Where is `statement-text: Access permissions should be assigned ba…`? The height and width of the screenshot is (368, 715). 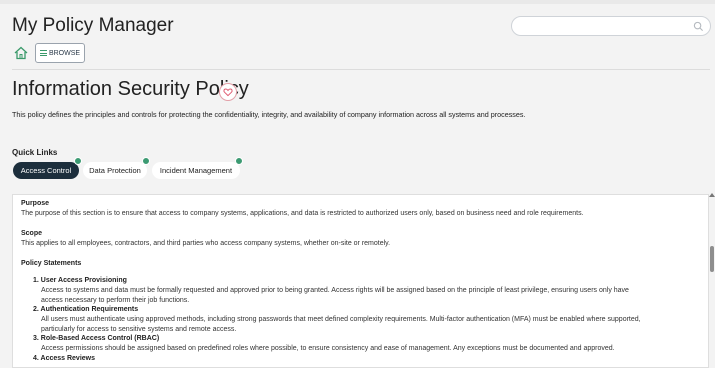 statement-text: Access permissions should be assigned ba… is located at coordinates (328, 348).